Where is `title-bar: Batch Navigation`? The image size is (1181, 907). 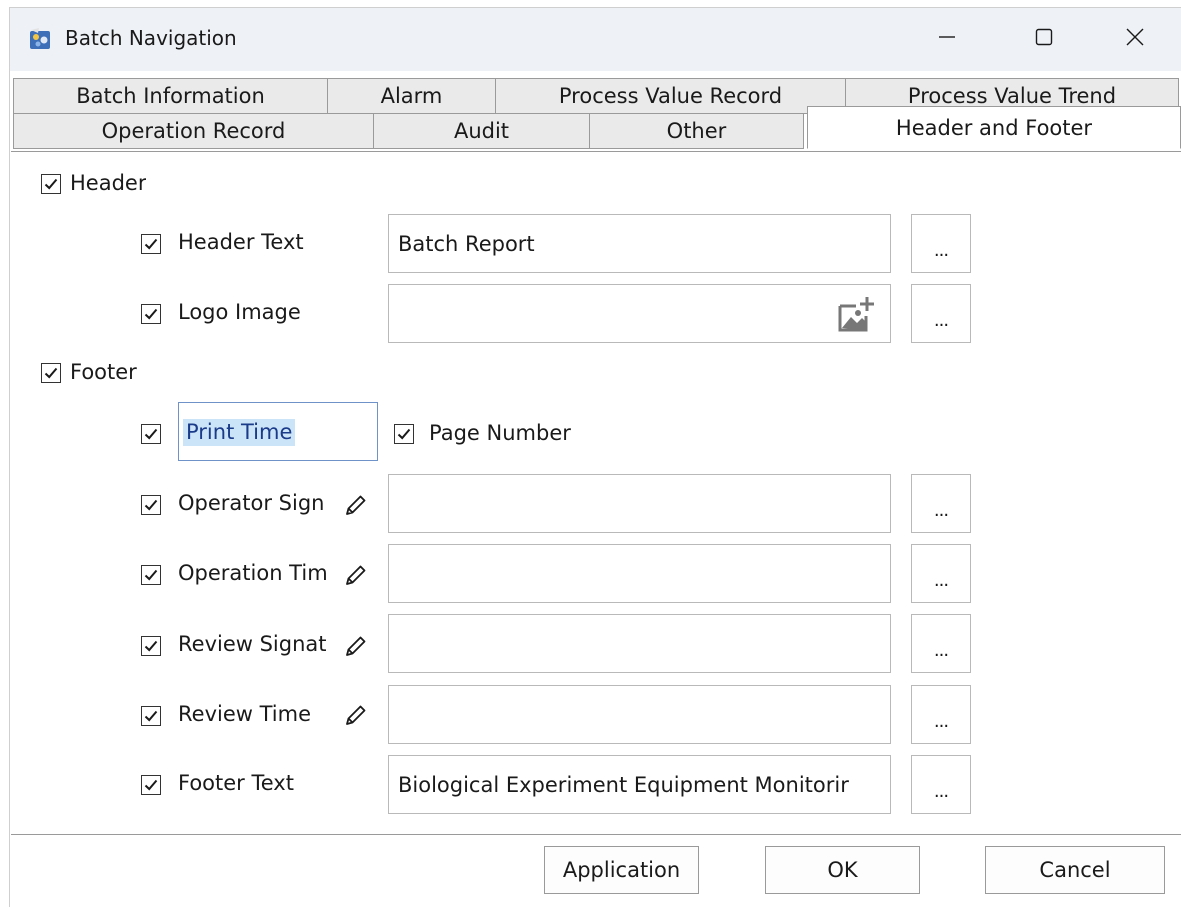 title-bar: Batch Navigation is located at coordinates (595, 39).